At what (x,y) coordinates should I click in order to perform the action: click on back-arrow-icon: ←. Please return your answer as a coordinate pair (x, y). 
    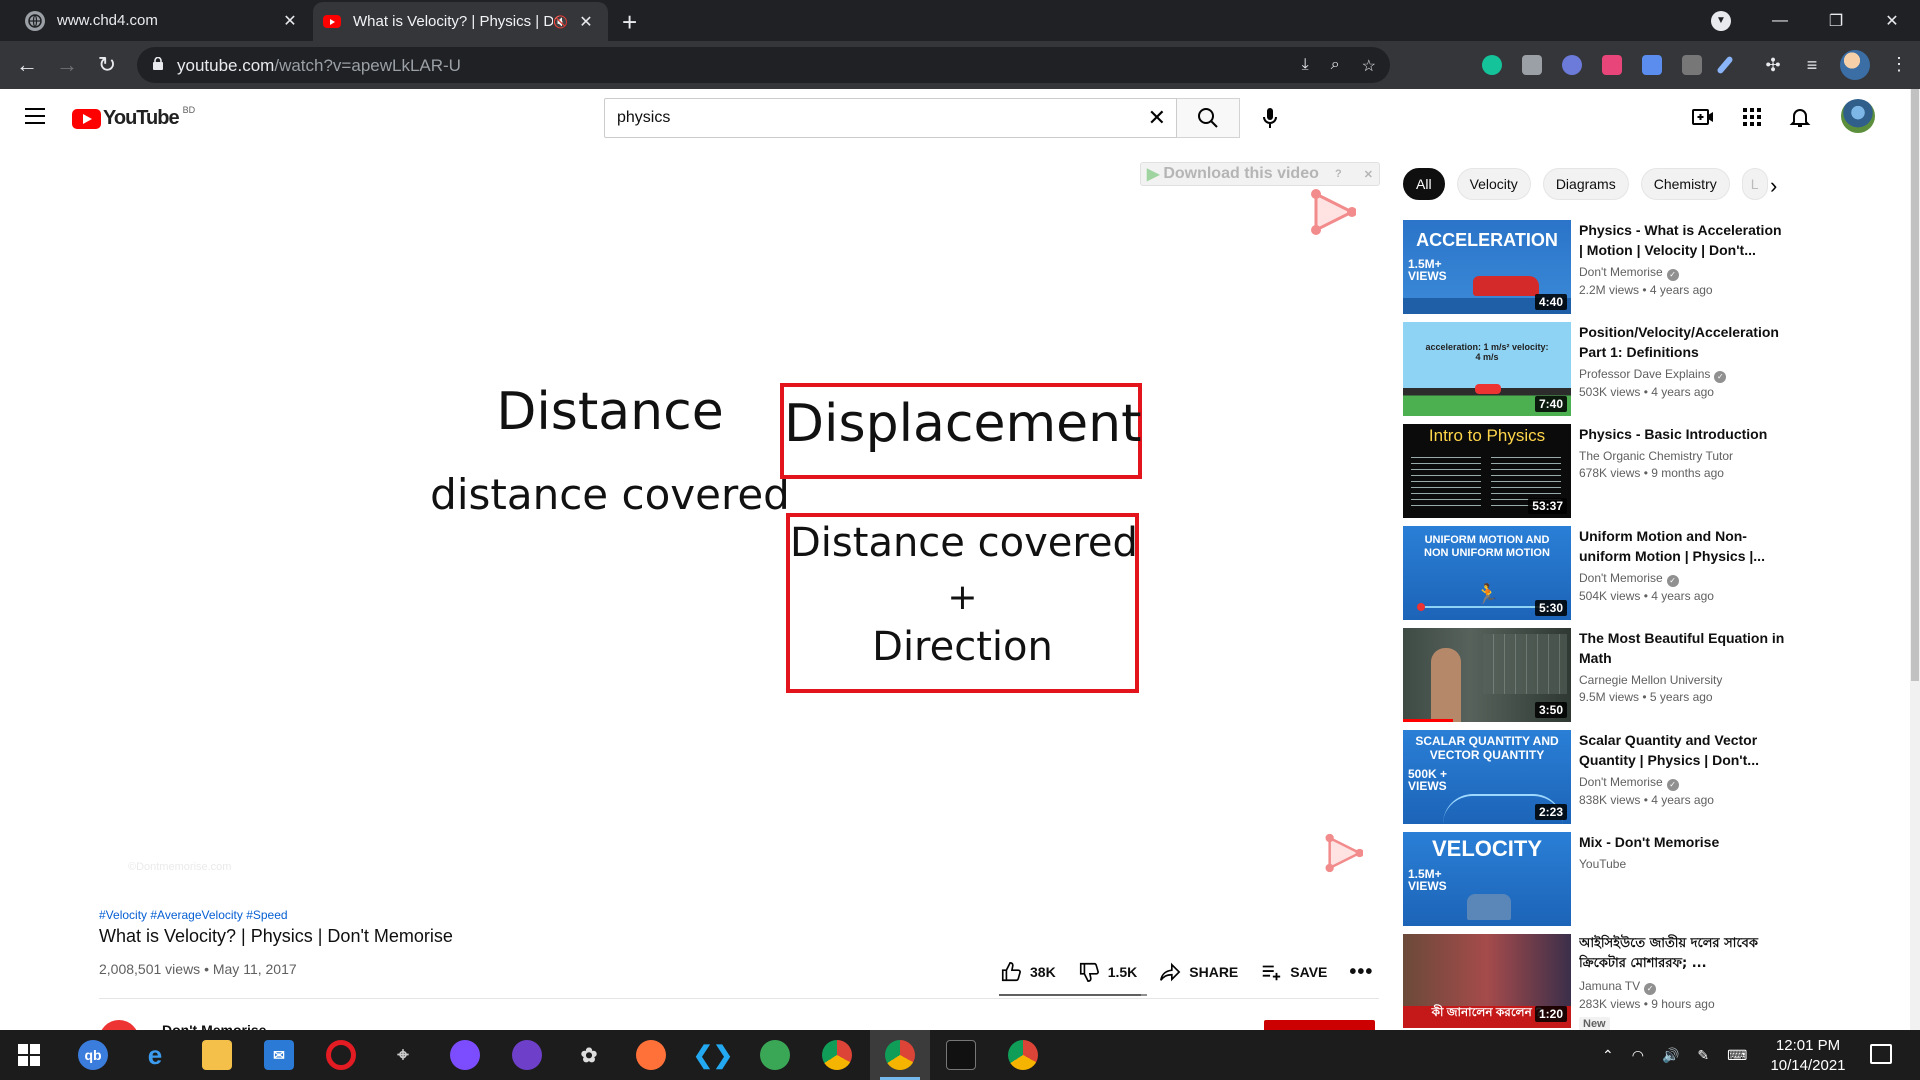
    Looking at the image, I should click on (27, 65).